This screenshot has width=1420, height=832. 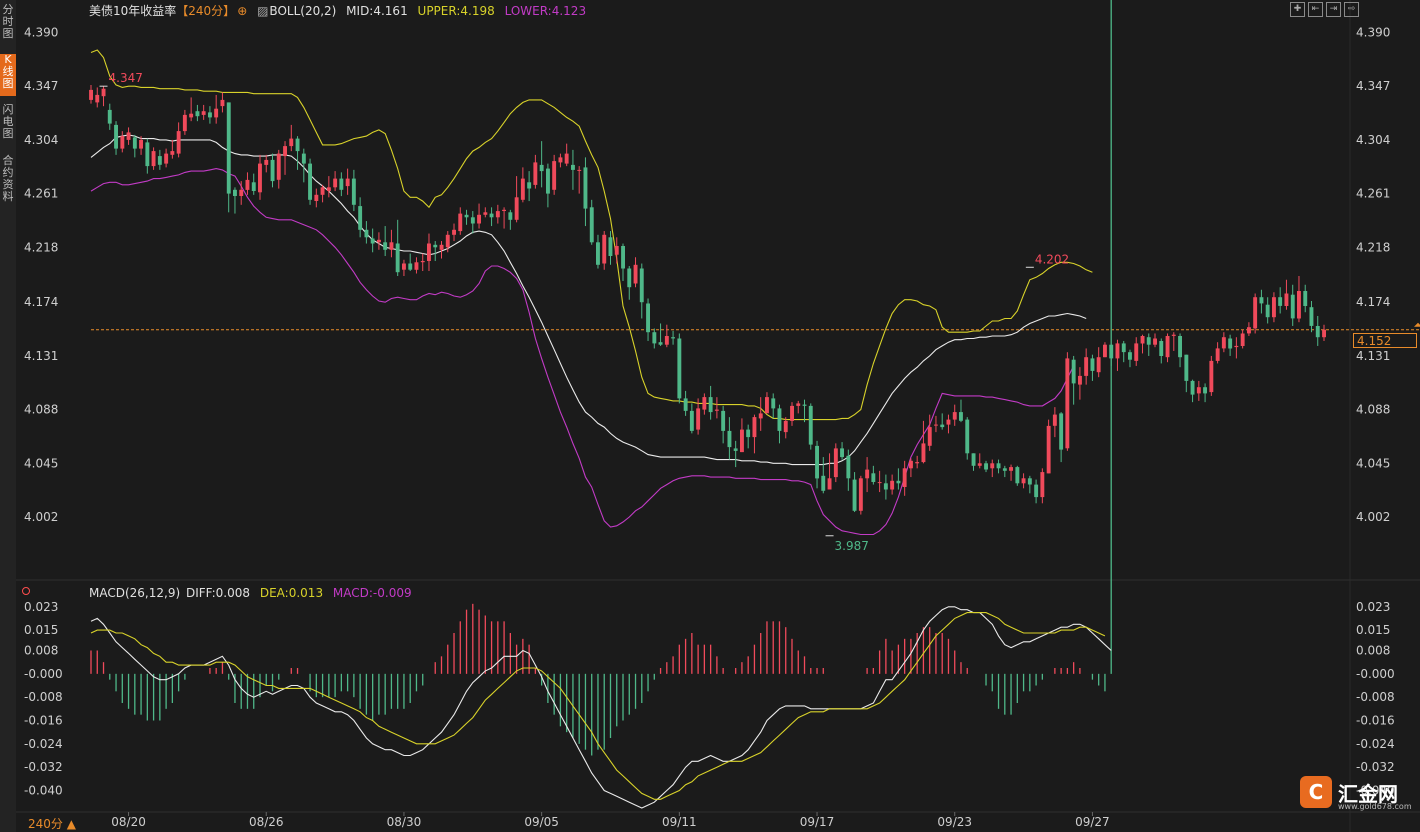 What do you see at coordinates (133, 11) in the screenshot?
I see `instrument-name: 美债10年收益率` at bounding box center [133, 11].